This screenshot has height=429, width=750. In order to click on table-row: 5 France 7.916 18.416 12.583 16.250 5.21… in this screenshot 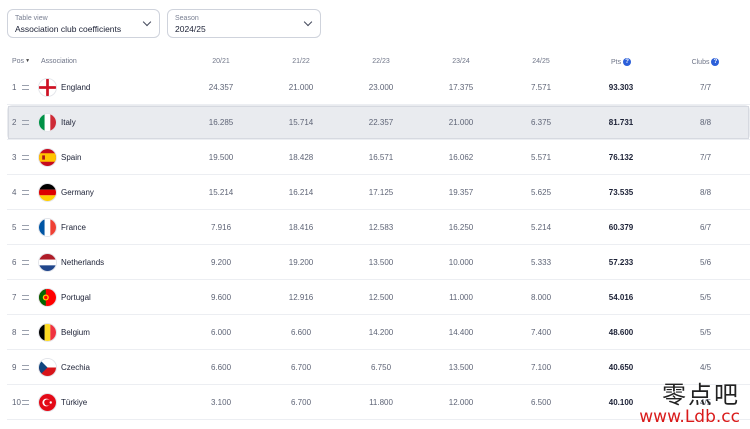, I will do `click(378, 227)`.